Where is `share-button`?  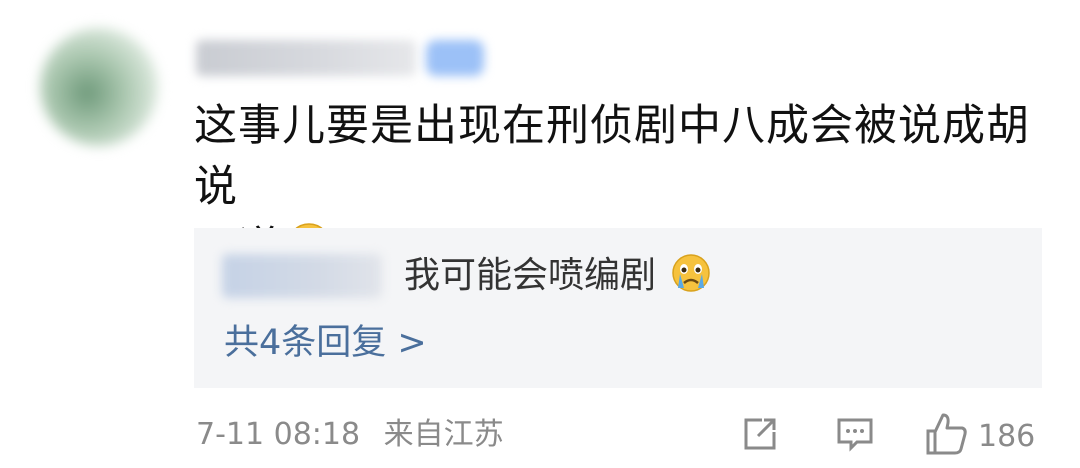
share-button is located at coordinates (760, 436).